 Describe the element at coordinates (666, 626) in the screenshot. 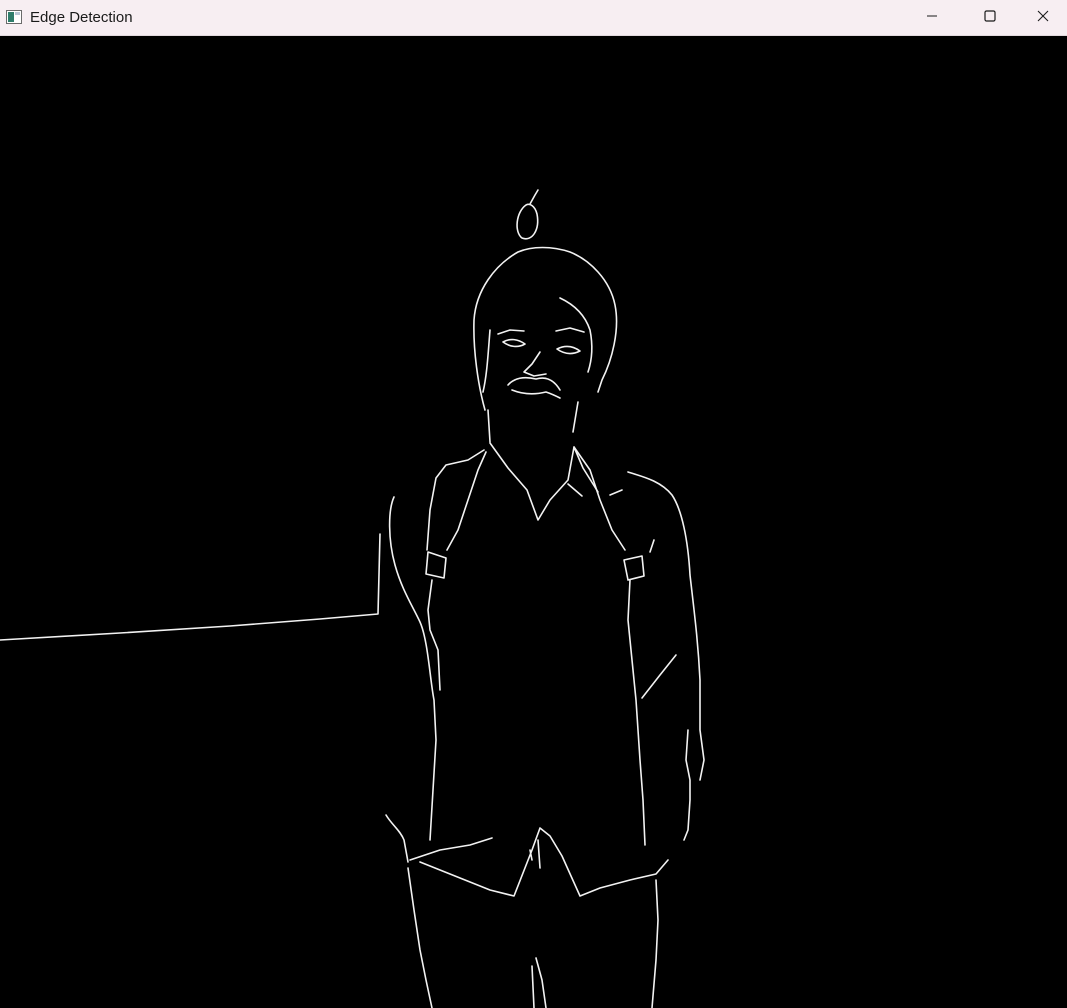

I see `edge-right-strap-outer` at that location.